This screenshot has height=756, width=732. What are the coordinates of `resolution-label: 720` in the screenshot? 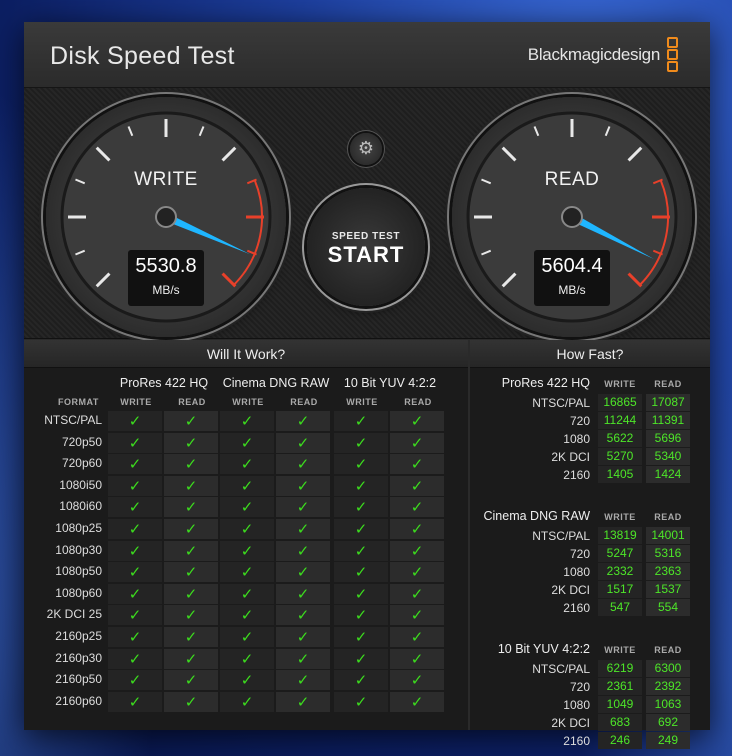 It's located at (579, 554).